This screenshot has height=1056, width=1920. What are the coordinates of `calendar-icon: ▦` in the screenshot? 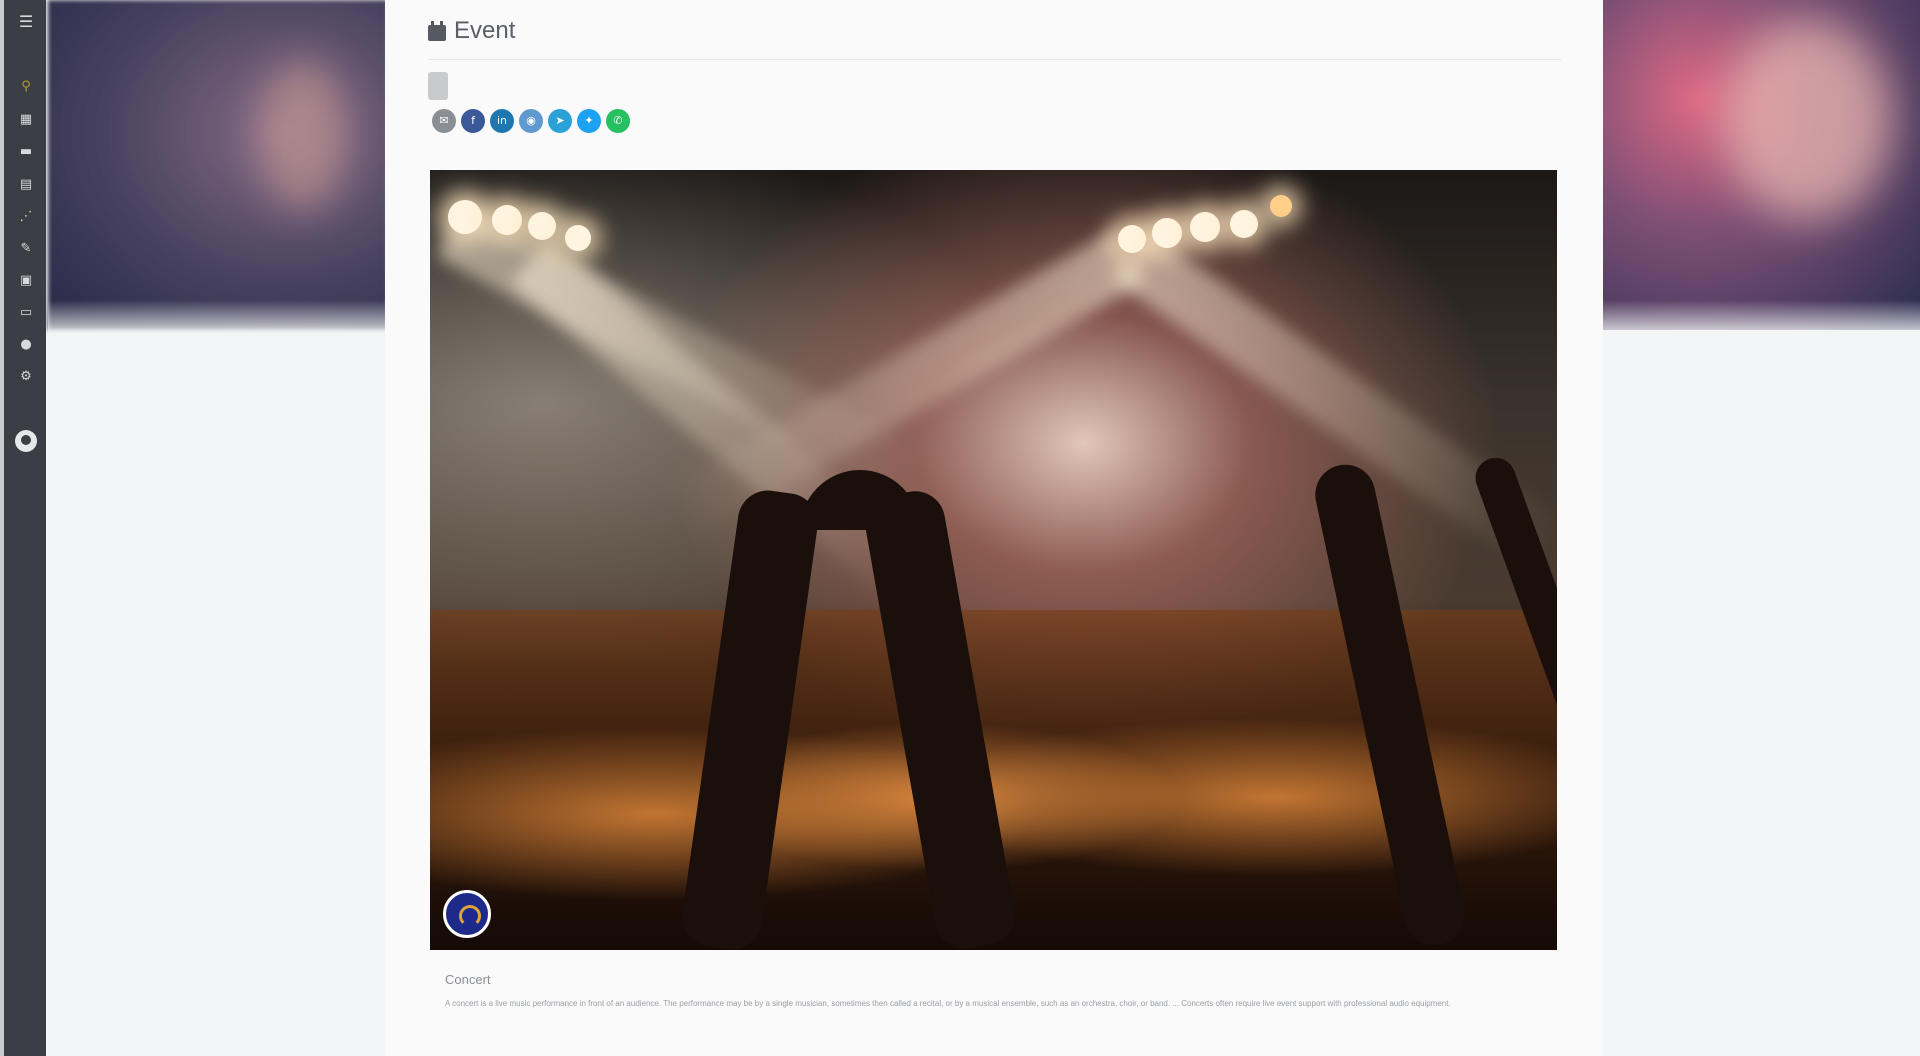 It's located at (26, 120).